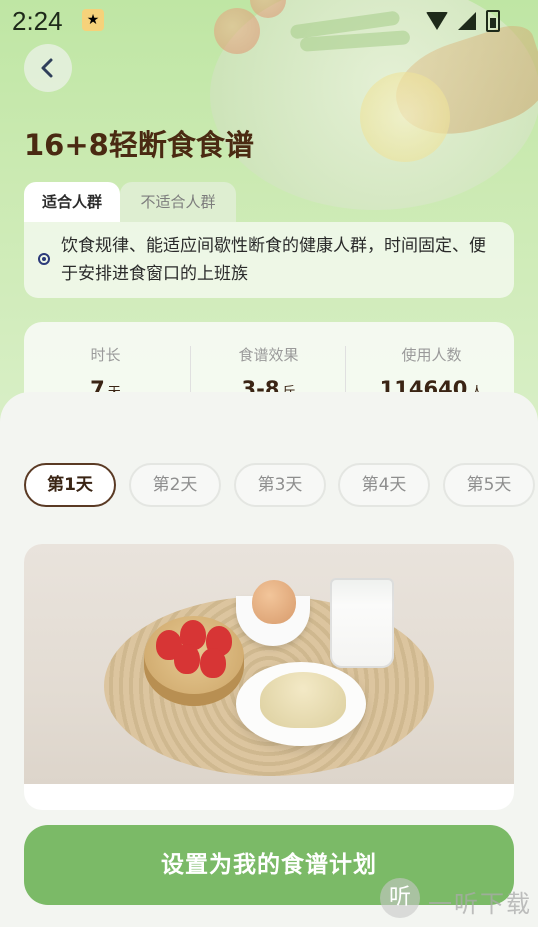 This screenshot has height=927, width=538. Describe the element at coordinates (70, 485) in the screenshot. I see `tab-day-1: 第1天` at that location.